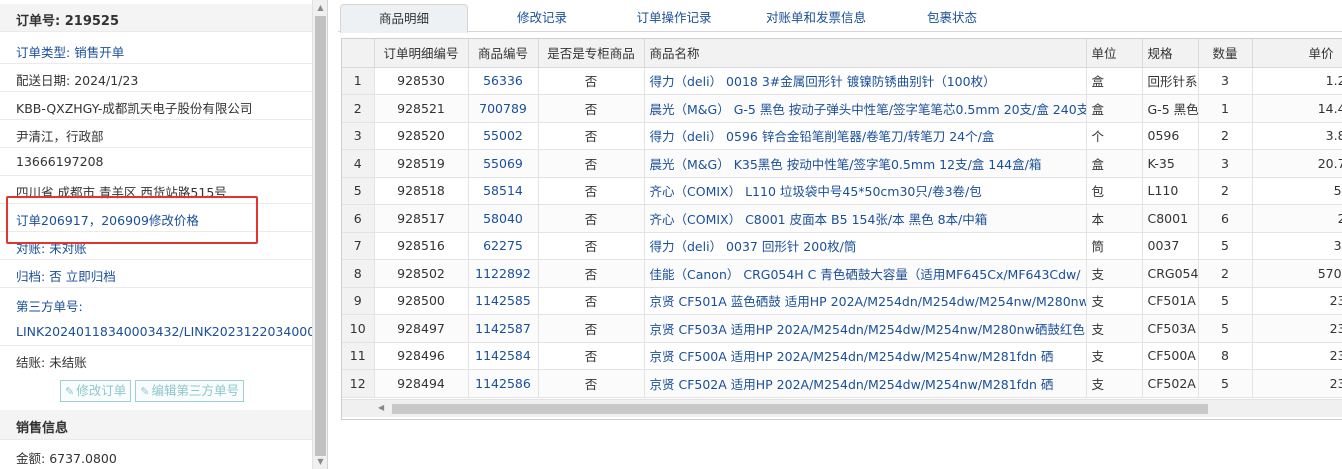 Image resolution: width=1342 pixels, height=469 pixels. Describe the element at coordinates (503, 383) in the screenshot. I see `product-code-link: 1142586` at that location.